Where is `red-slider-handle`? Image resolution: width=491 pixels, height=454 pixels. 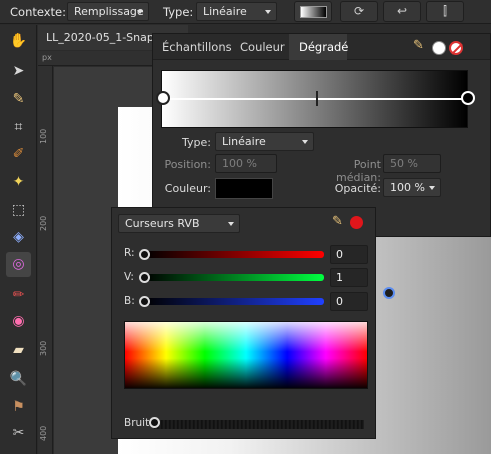
red-slider-handle is located at coordinates (144, 254).